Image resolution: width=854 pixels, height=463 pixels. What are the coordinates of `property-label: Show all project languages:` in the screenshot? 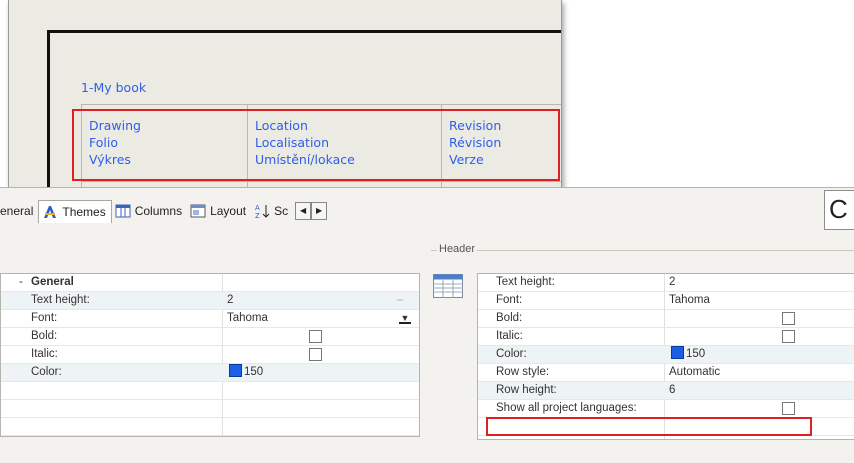 It's located at (566, 408).